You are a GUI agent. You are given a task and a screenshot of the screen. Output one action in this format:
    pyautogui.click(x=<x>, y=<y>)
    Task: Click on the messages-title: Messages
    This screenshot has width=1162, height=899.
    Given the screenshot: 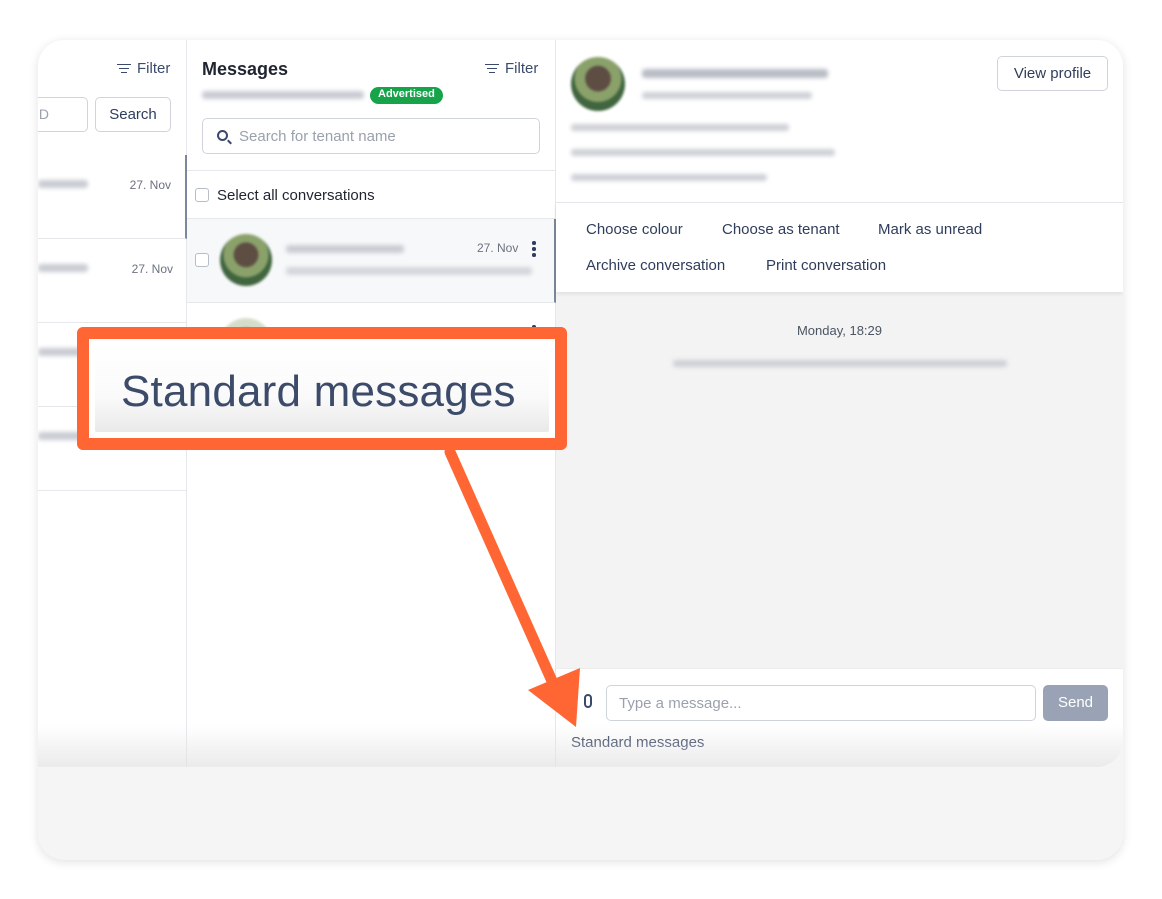 What is the action you would take?
    pyautogui.click(x=245, y=69)
    